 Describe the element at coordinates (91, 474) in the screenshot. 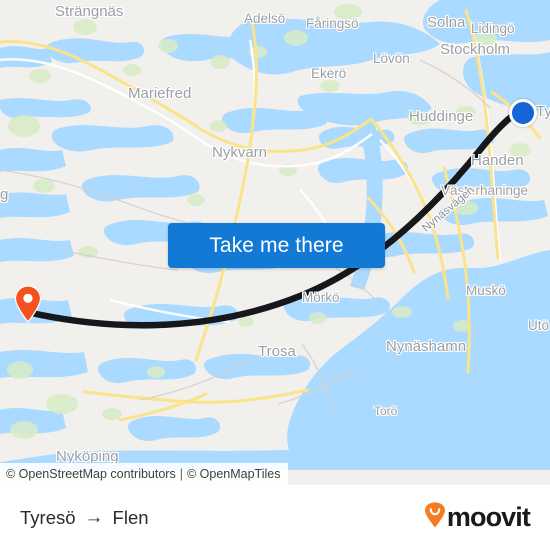

I see `osm-attribution-link: © OpenStreetMap contributors` at that location.